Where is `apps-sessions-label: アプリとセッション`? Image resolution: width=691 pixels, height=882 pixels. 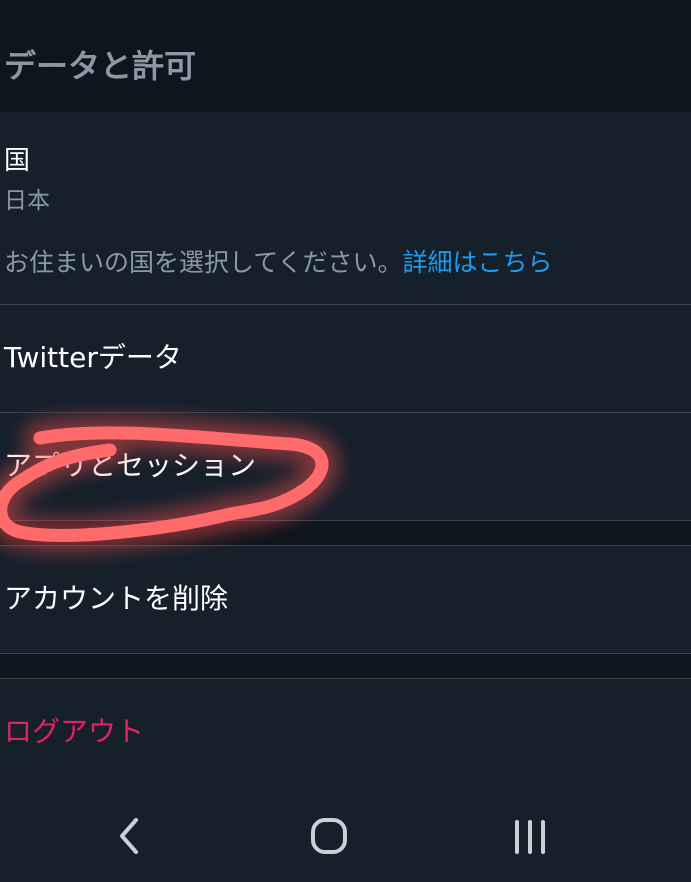 apps-sessions-label: アプリとセッション is located at coordinates (130, 465).